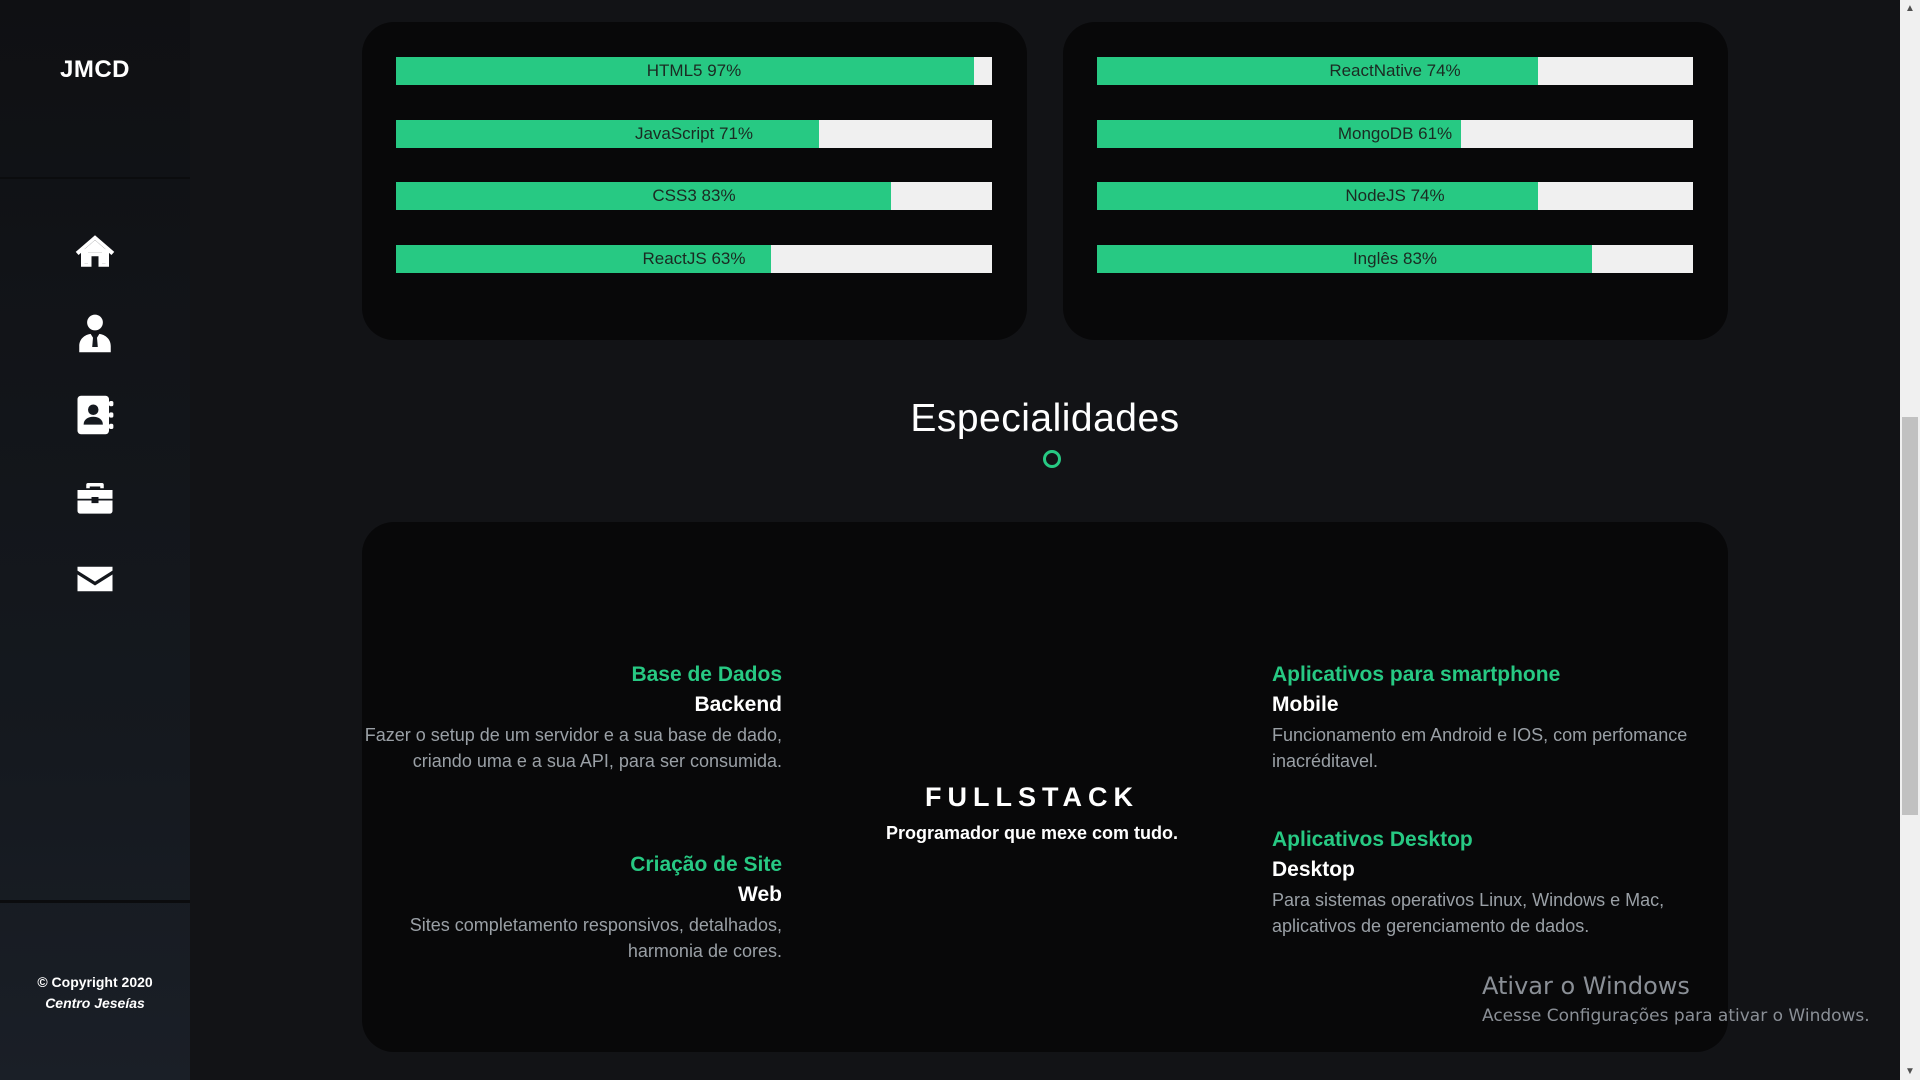 The height and width of the screenshot is (1080, 1920). I want to click on scroll-up-arrow-icon: ▲, so click(1910, 8).